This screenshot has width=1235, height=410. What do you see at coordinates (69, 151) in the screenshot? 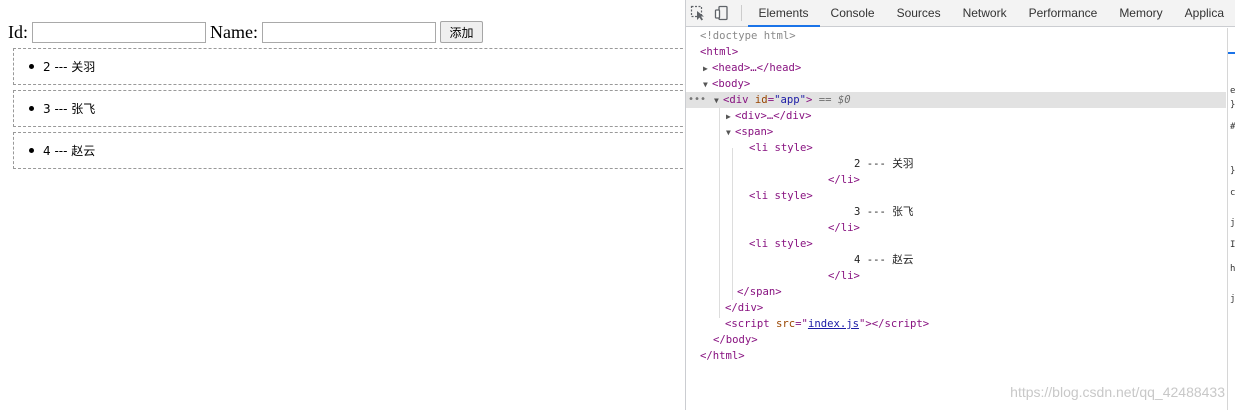
I see `list-item-text: 4 --- 赵云` at bounding box center [69, 151].